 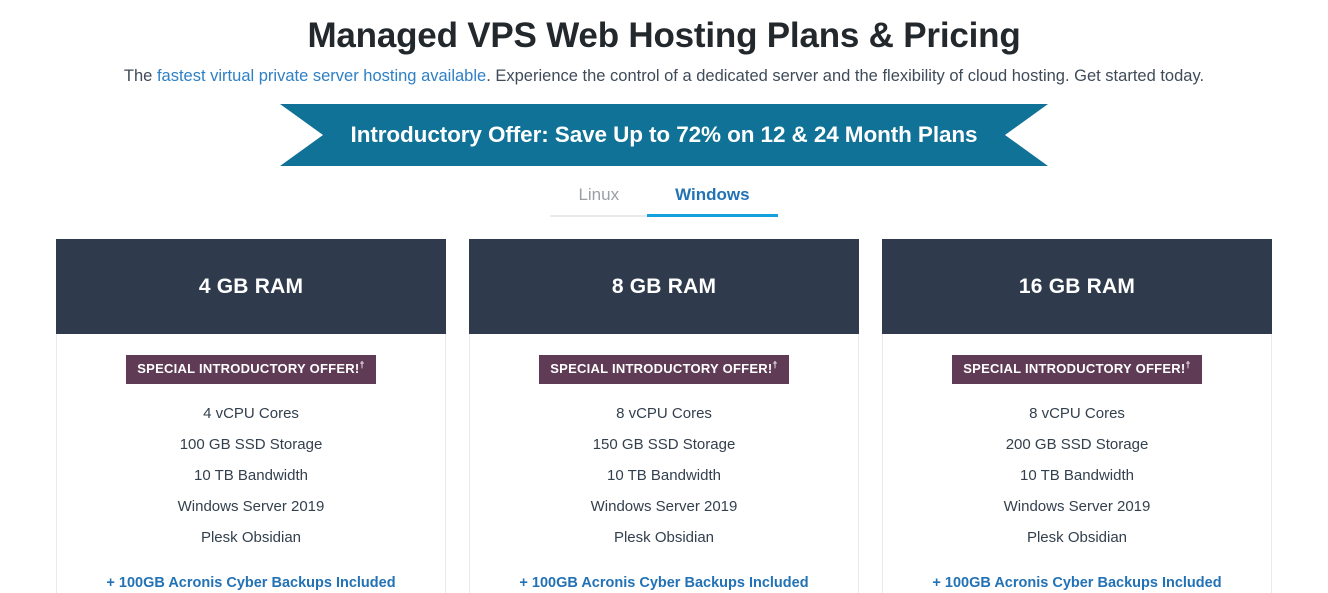 I want to click on page-title: Managed VPS Web Hosting Plans & Pricing, so click(x=664, y=35).